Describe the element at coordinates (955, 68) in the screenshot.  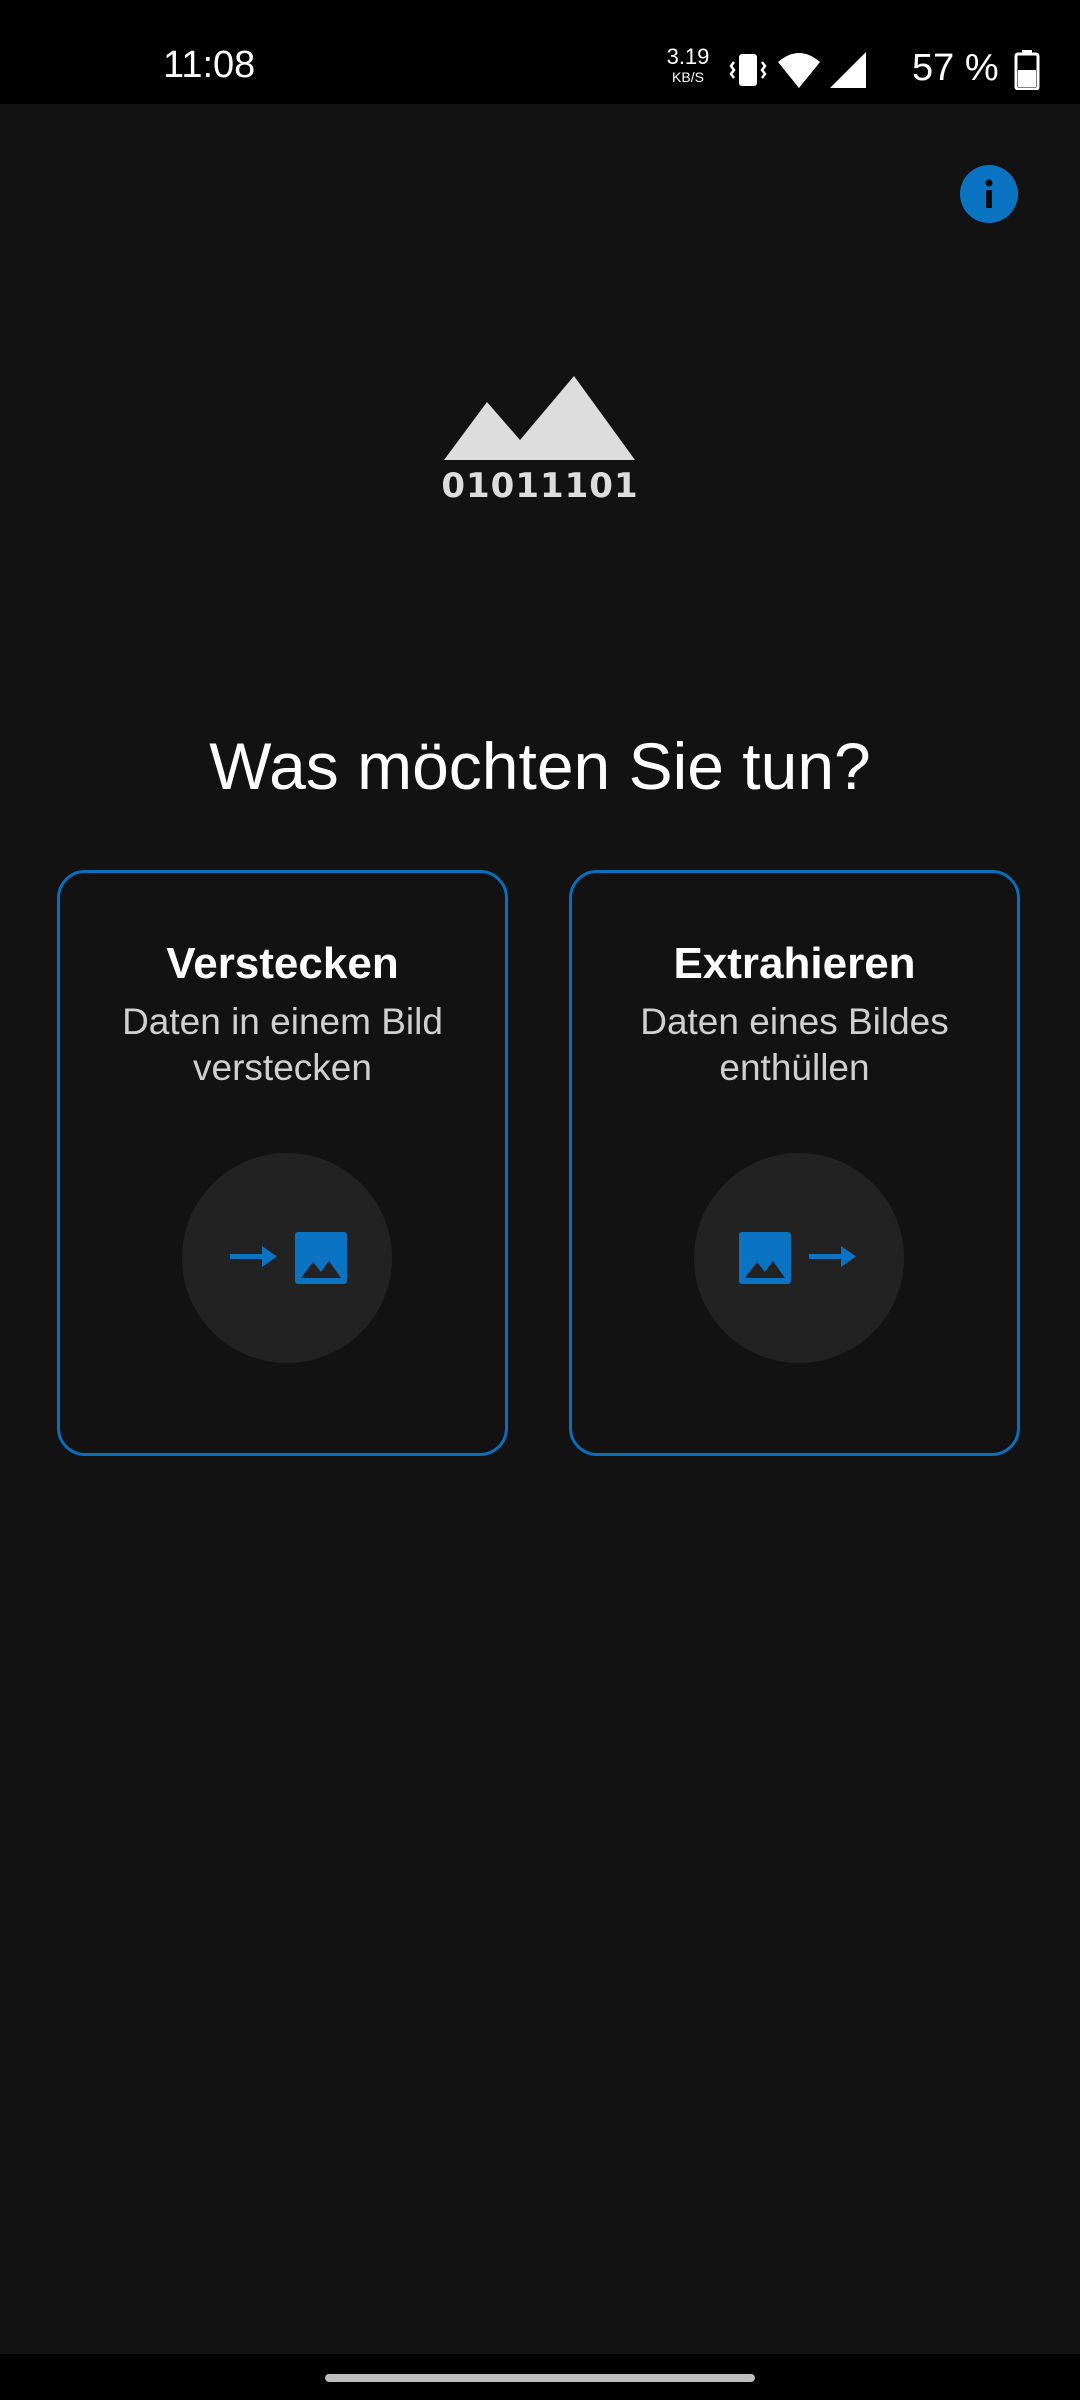
I see `battery-percentage: 57 %` at that location.